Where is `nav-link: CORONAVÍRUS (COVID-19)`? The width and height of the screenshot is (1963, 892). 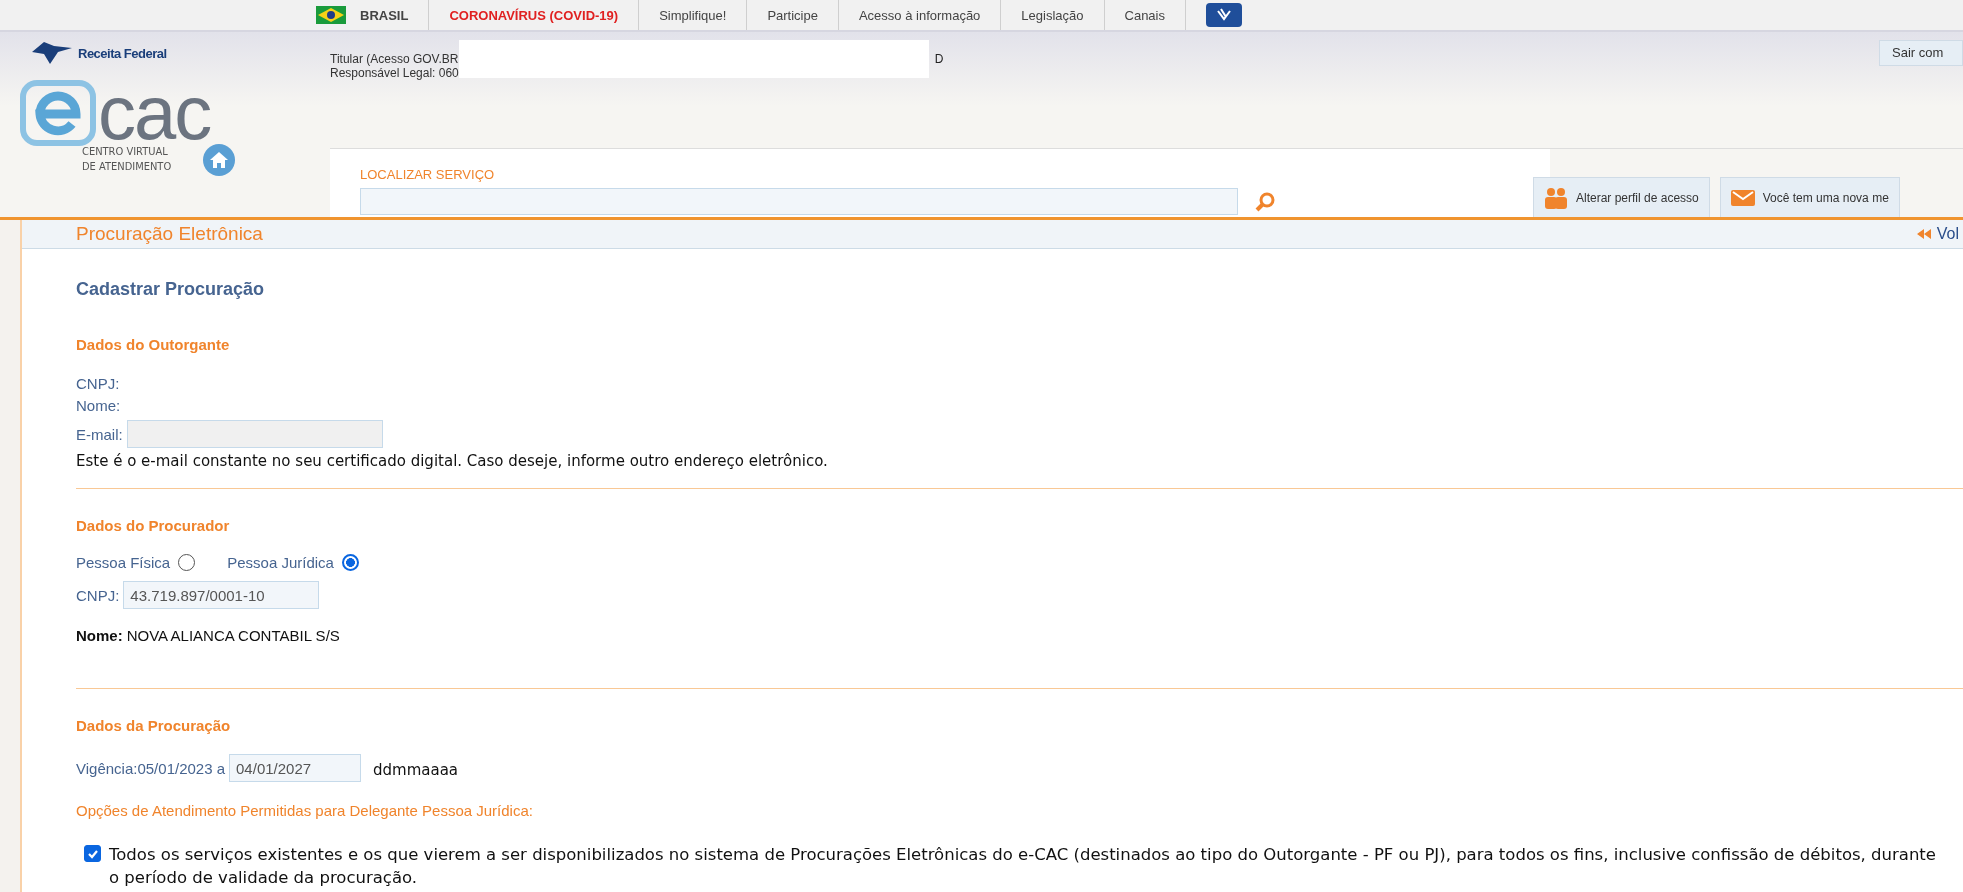
nav-link: CORONAVÍRUS (COVID-19) is located at coordinates (534, 15).